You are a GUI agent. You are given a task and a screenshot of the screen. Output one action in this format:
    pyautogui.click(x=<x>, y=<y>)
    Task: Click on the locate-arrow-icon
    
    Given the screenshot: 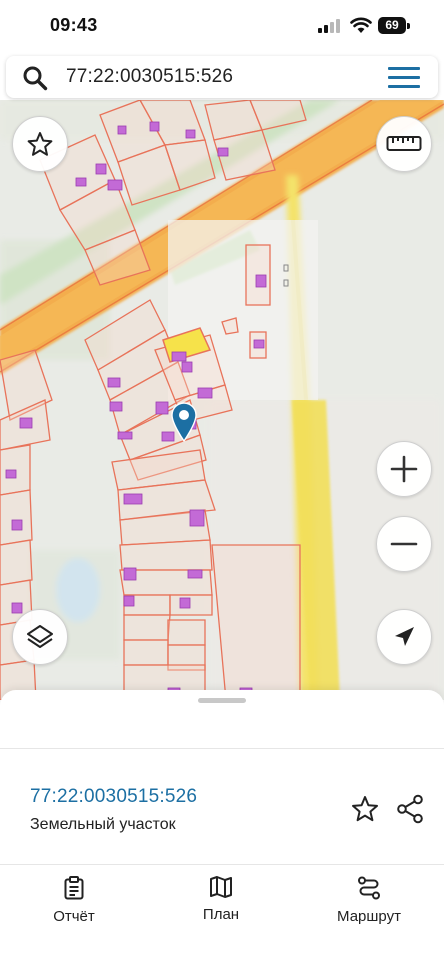 What is the action you would take?
    pyautogui.click(x=404, y=636)
    